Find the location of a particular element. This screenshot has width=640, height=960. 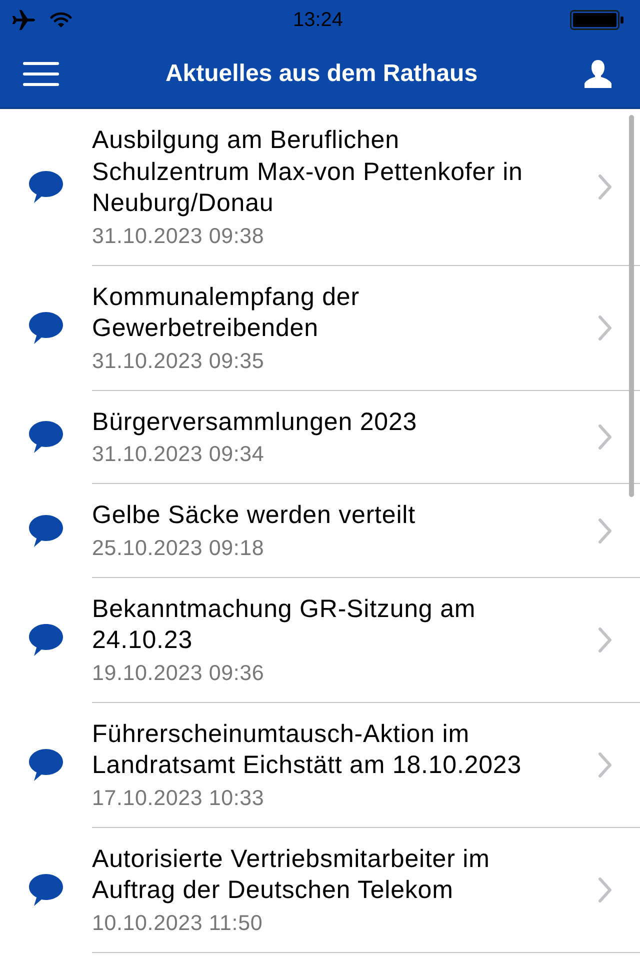

status-time: 13:24 is located at coordinates (318, 20).